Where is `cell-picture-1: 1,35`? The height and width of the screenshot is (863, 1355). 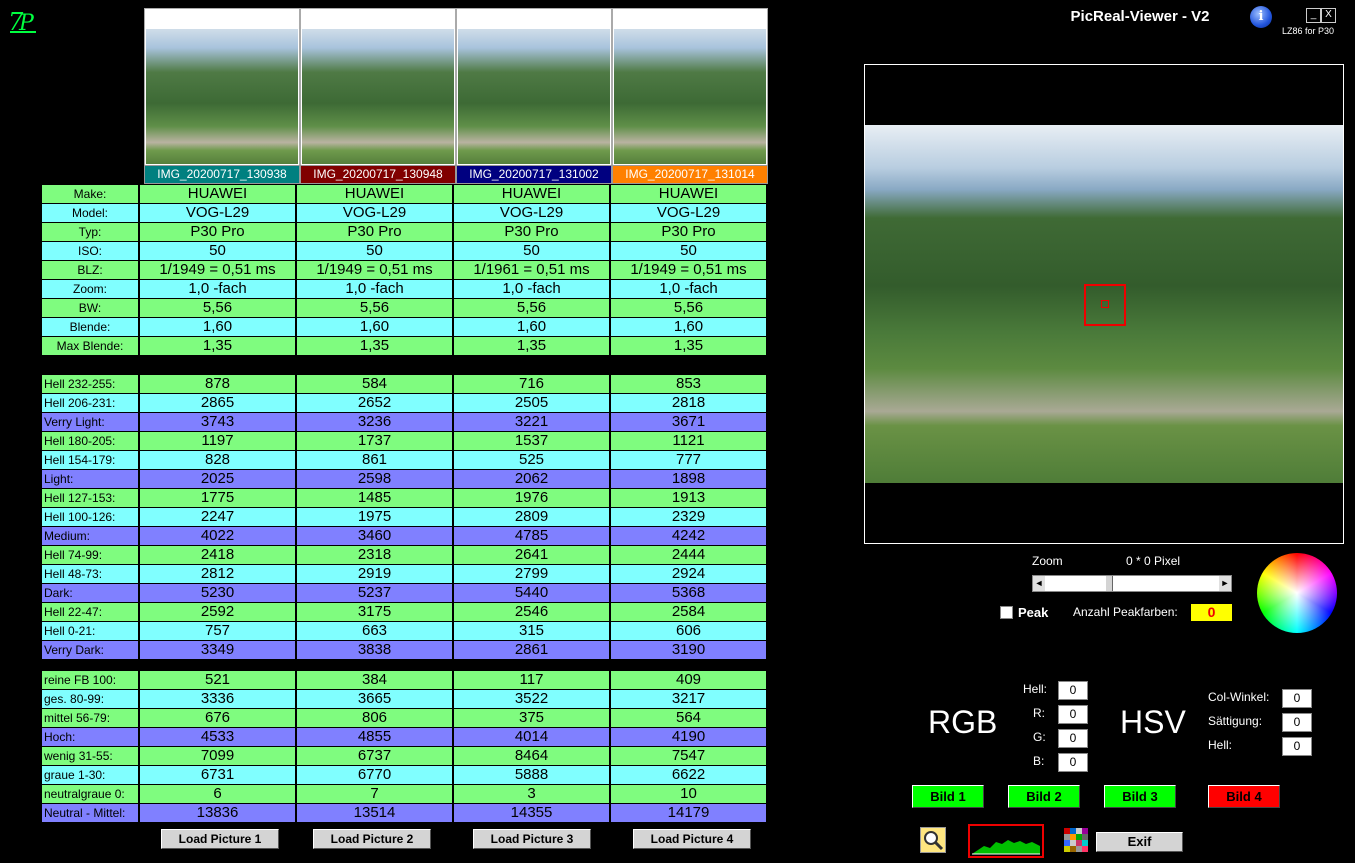 cell-picture-1: 1,35 is located at coordinates (217, 346).